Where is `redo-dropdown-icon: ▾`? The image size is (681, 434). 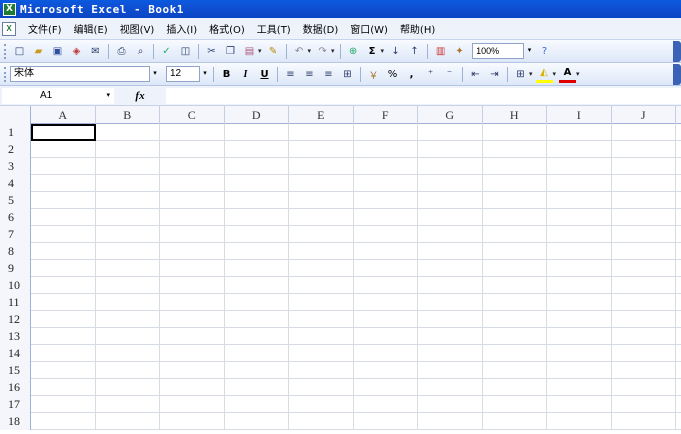
redo-dropdown-icon: ▾ is located at coordinates (333, 51).